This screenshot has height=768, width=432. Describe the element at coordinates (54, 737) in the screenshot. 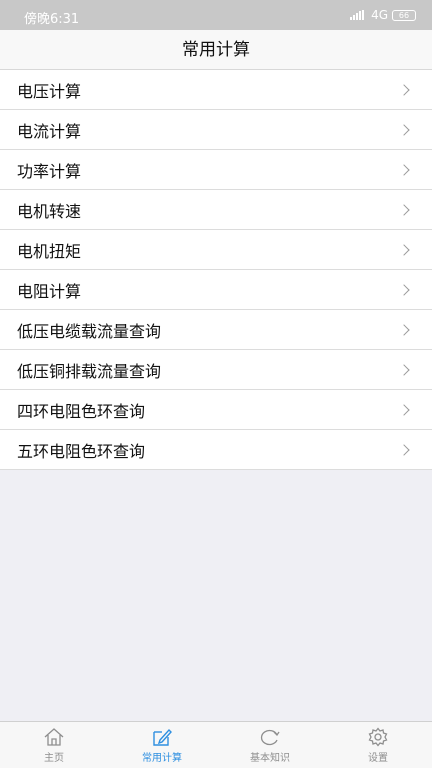

I see `home-icon` at that location.